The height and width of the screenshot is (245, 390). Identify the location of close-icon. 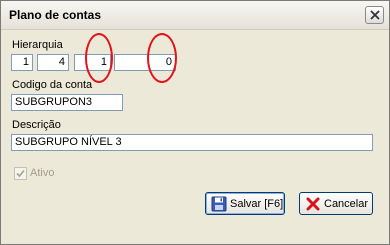
(375, 15).